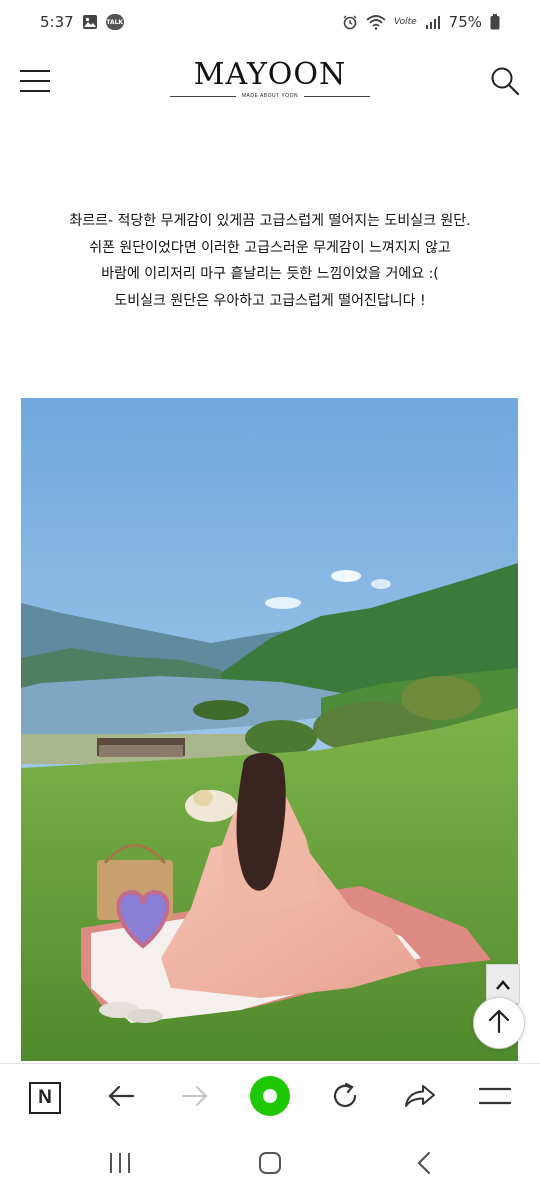 The image size is (540, 1200). I want to click on refresh-icon, so click(345, 1098).